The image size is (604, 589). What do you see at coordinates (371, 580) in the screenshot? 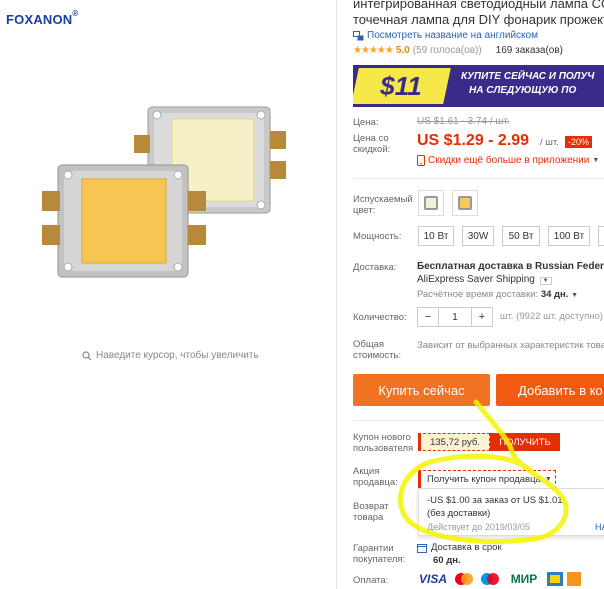
I see `payment-label: Оплата:` at bounding box center [371, 580].